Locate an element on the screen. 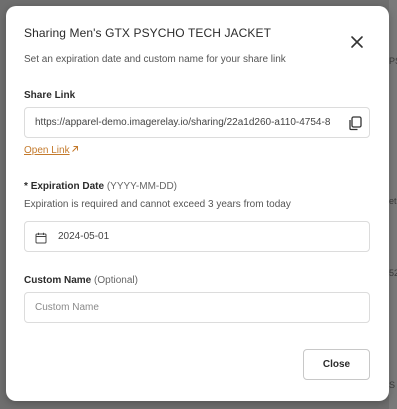 This screenshot has height=409, width=397. date-format-hint: (YYYY-MM-DD) is located at coordinates (142, 186).